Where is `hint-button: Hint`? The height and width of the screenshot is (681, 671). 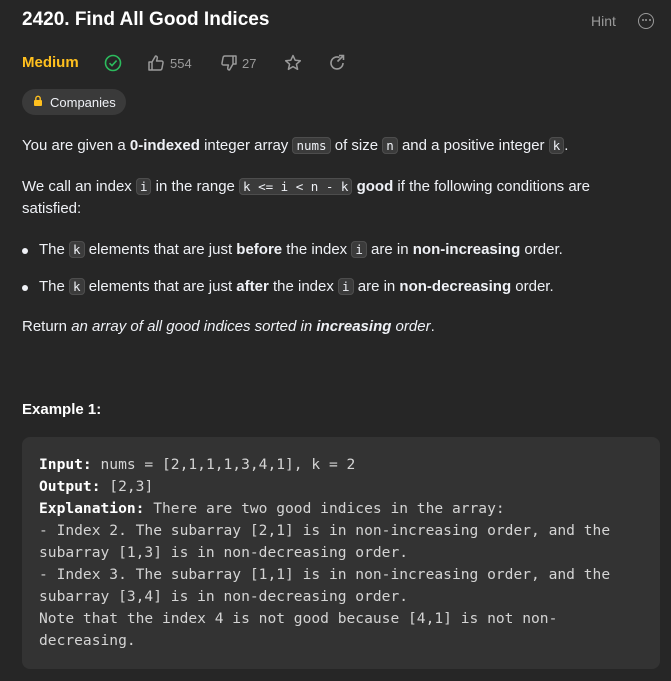 hint-button: Hint is located at coordinates (603, 21).